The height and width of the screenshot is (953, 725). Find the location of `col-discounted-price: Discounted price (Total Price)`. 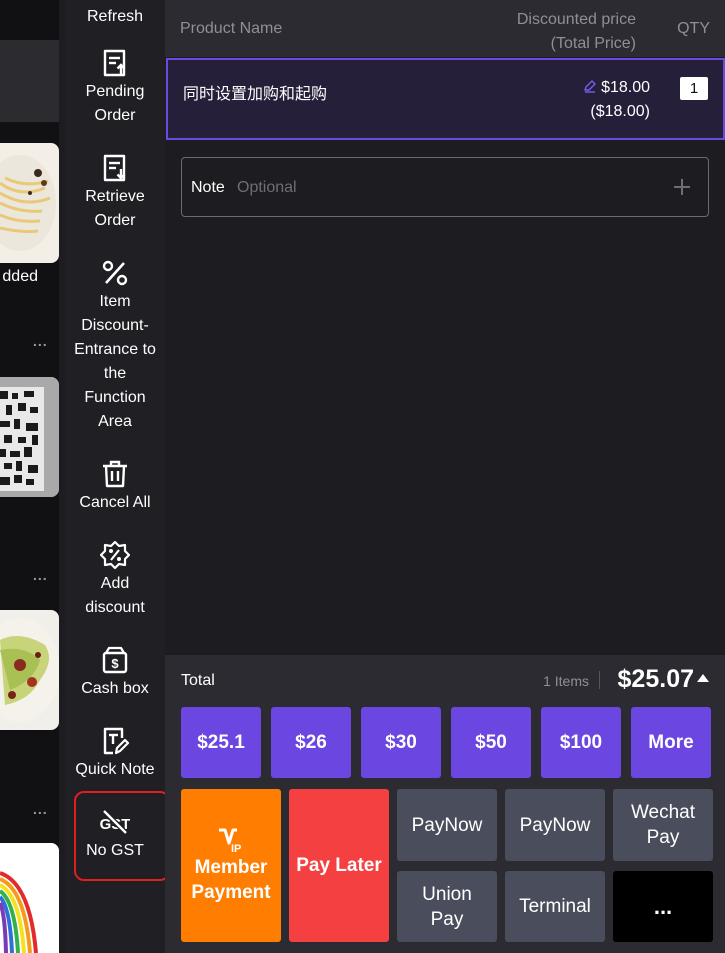

col-discounted-price: Discounted price (Total Price) is located at coordinates (576, 32).